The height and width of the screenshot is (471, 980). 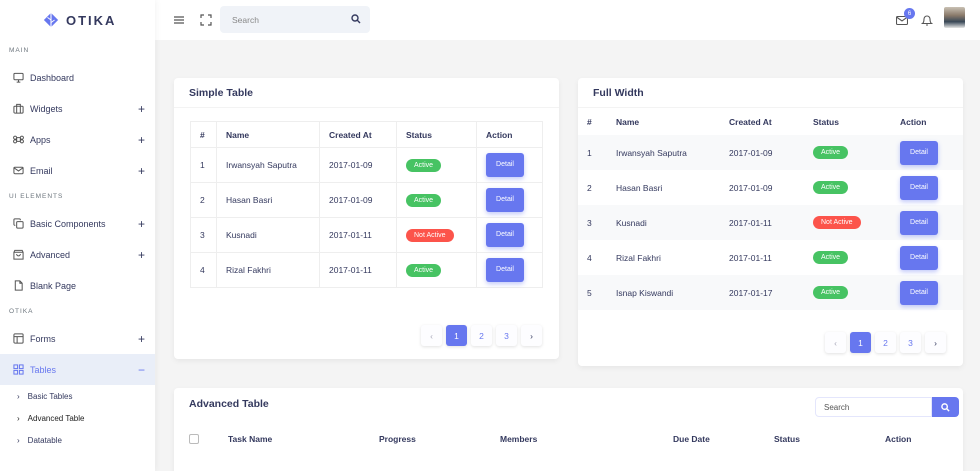 What do you see at coordinates (268, 270) in the screenshot?
I see `row-name: Rizal Fakhri` at bounding box center [268, 270].